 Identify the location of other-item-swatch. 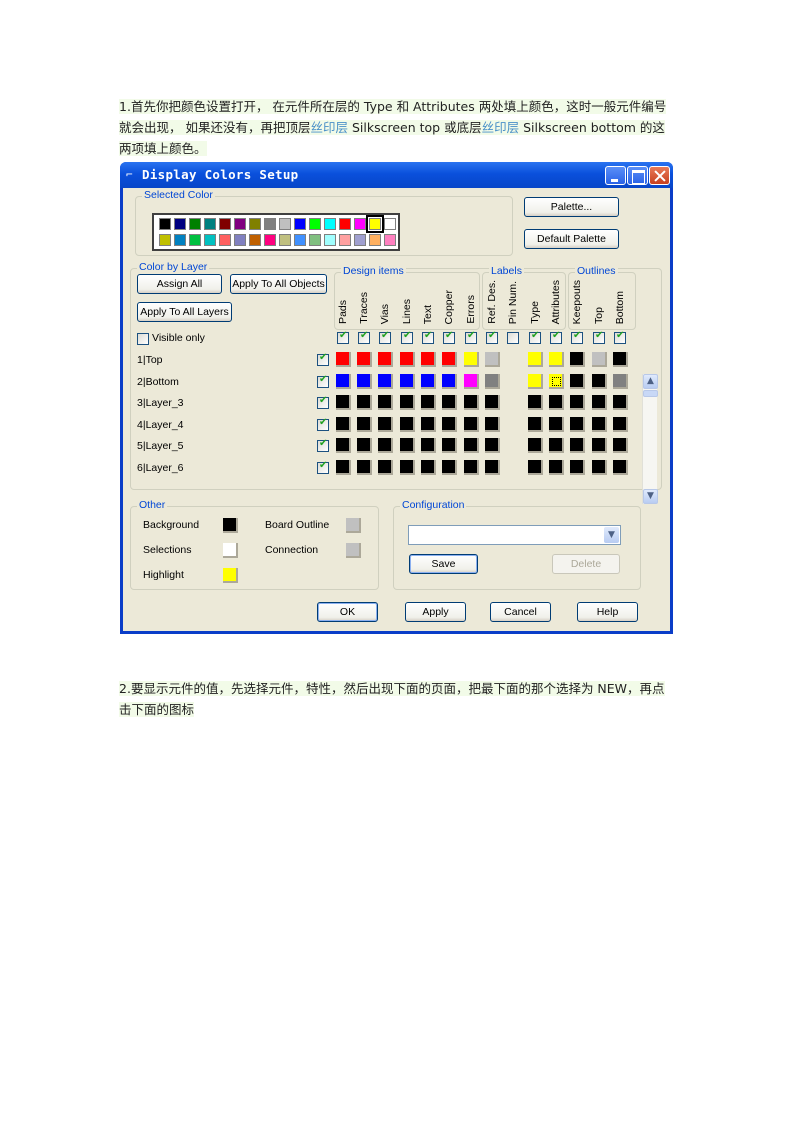
(230, 575).